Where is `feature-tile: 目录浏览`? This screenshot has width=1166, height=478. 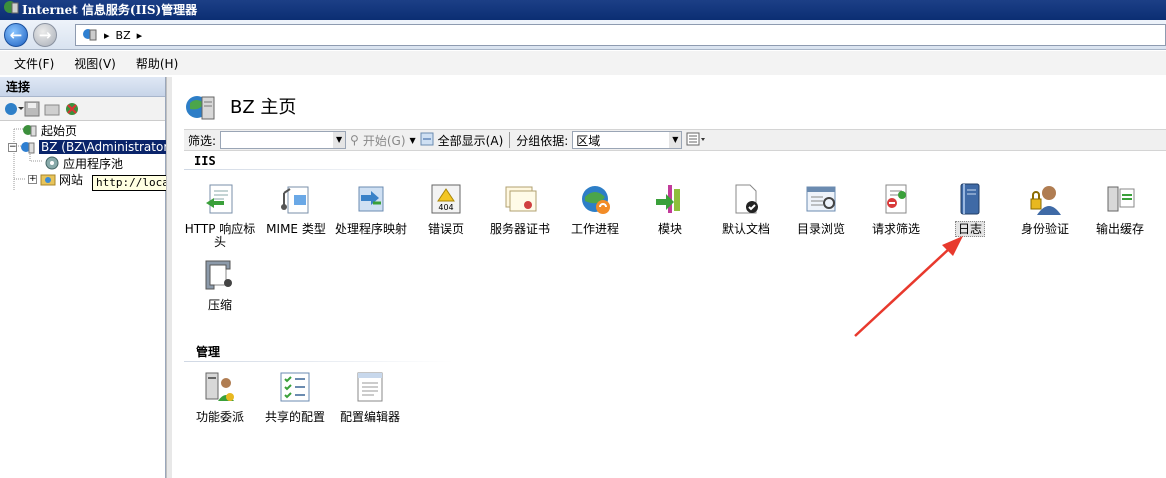 feature-tile: 目录浏览 is located at coordinates (821, 208).